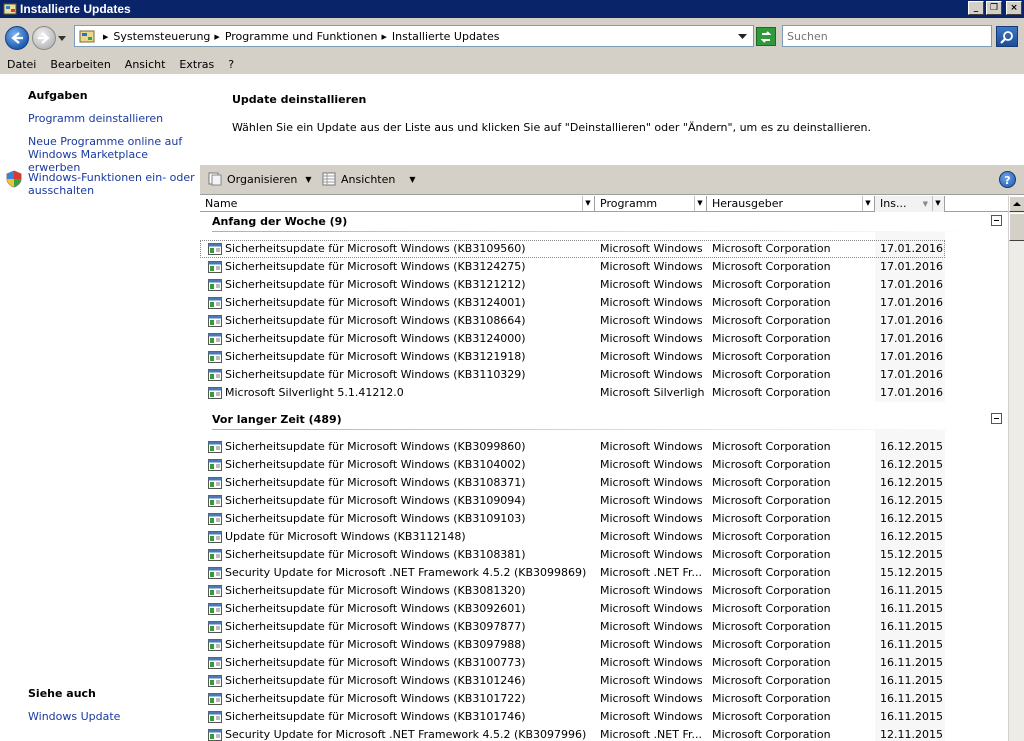 This screenshot has height=741, width=1024. Describe the element at coordinates (911, 734) in the screenshot. I see `cell-installed: 12.11.2015` at that location.